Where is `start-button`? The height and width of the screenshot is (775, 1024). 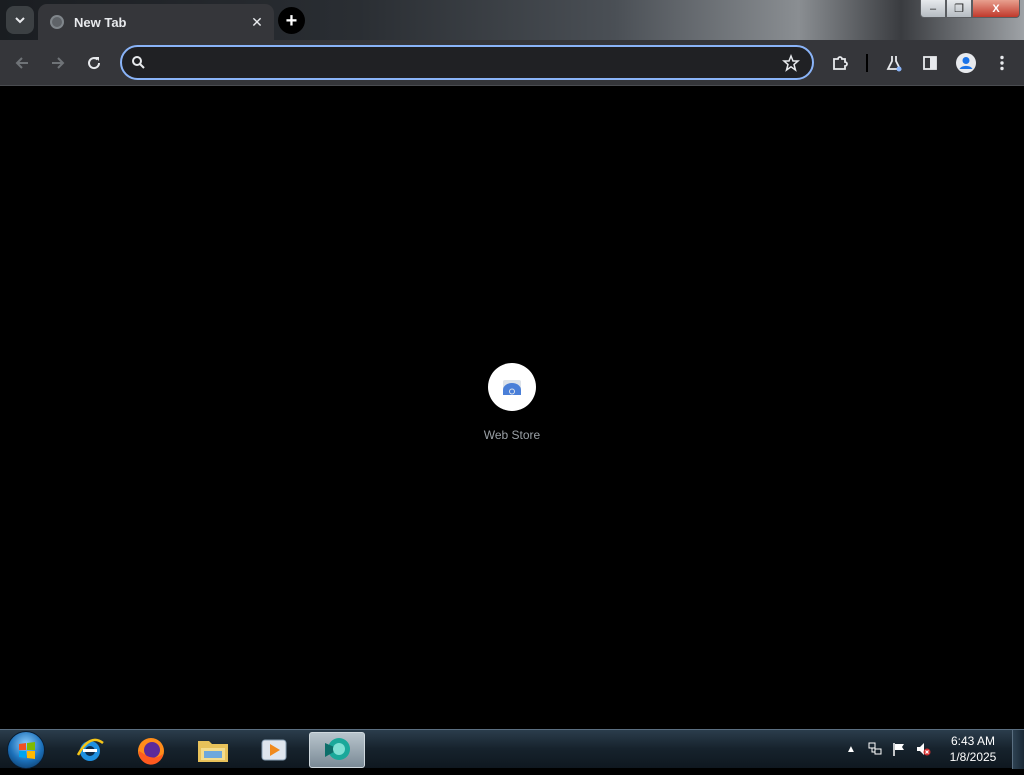
start-button is located at coordinates (26, 750).